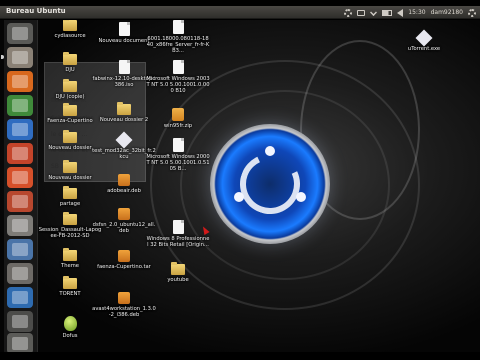 This screenshot has width=480, height=360. What do you see at coordinates (20, 57) in the screenshot?
I see `launcher-files-button` at bounding box center [20, 57].